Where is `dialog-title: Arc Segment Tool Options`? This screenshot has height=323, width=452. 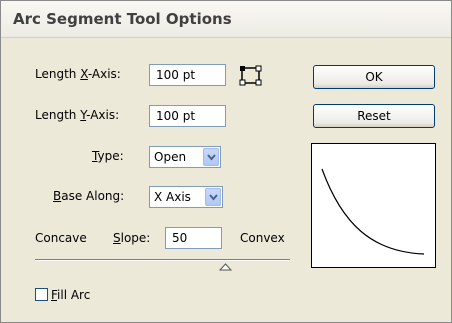 dialog-title: Arc Segment Tool Options is located at coordinates (122, 19).